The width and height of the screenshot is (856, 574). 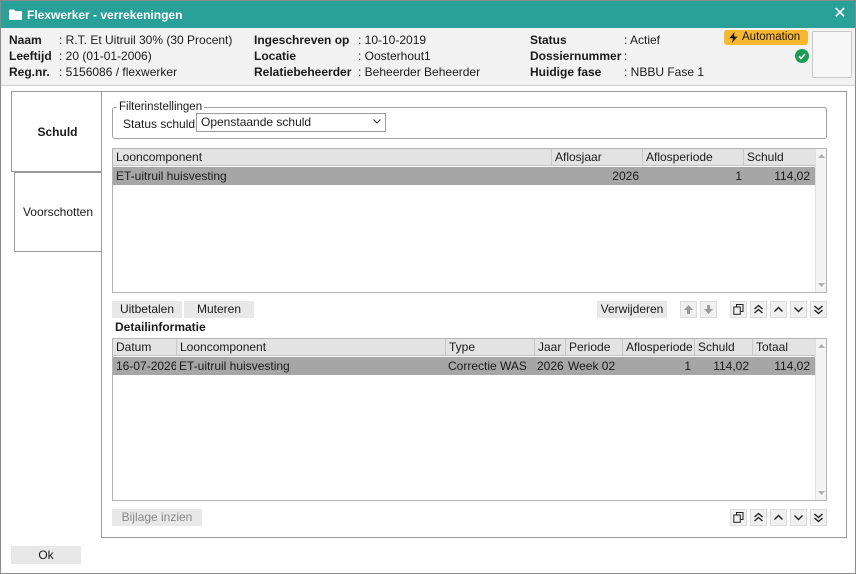 What do you see at coordinates (625, 176) in the screenshot?
I see `cell-aflosjaar: 2026` at bounding box center [625, 176].